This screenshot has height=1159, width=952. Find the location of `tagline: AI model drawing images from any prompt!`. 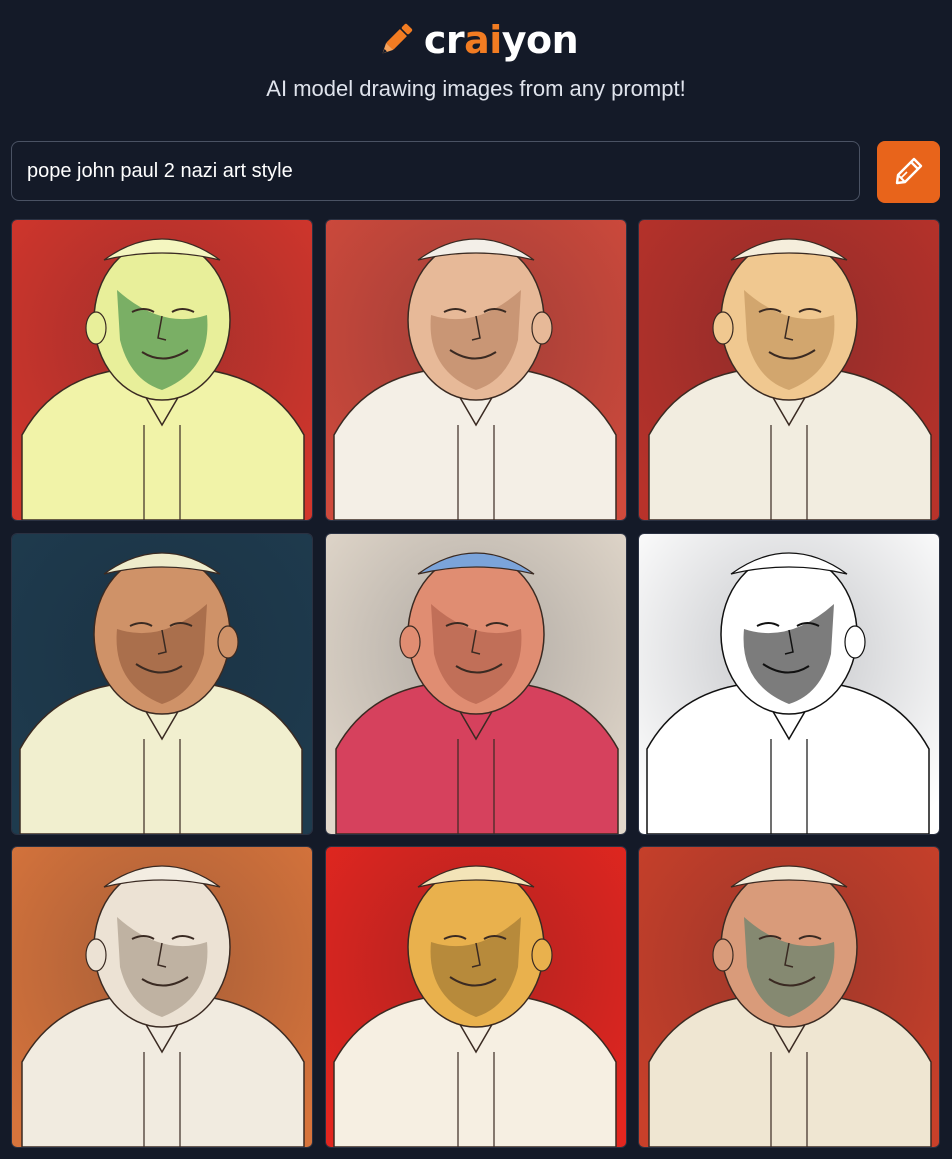

tagline: AI model drawing images from any prompt! is located at coordinates (476, 88).